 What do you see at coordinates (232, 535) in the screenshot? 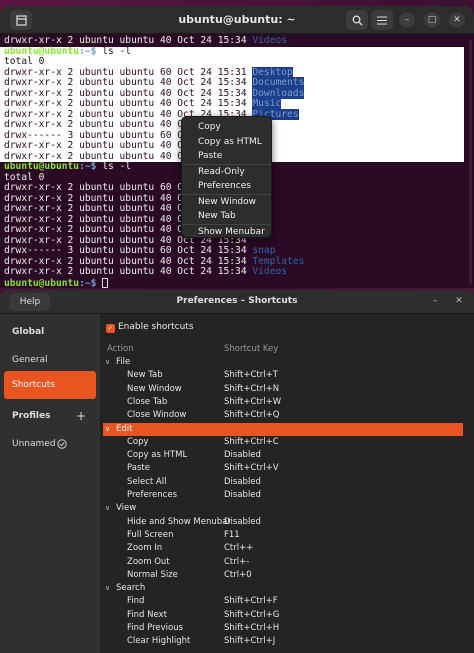
I see `shortcut-key: F11` at bounding box center [232, 535].